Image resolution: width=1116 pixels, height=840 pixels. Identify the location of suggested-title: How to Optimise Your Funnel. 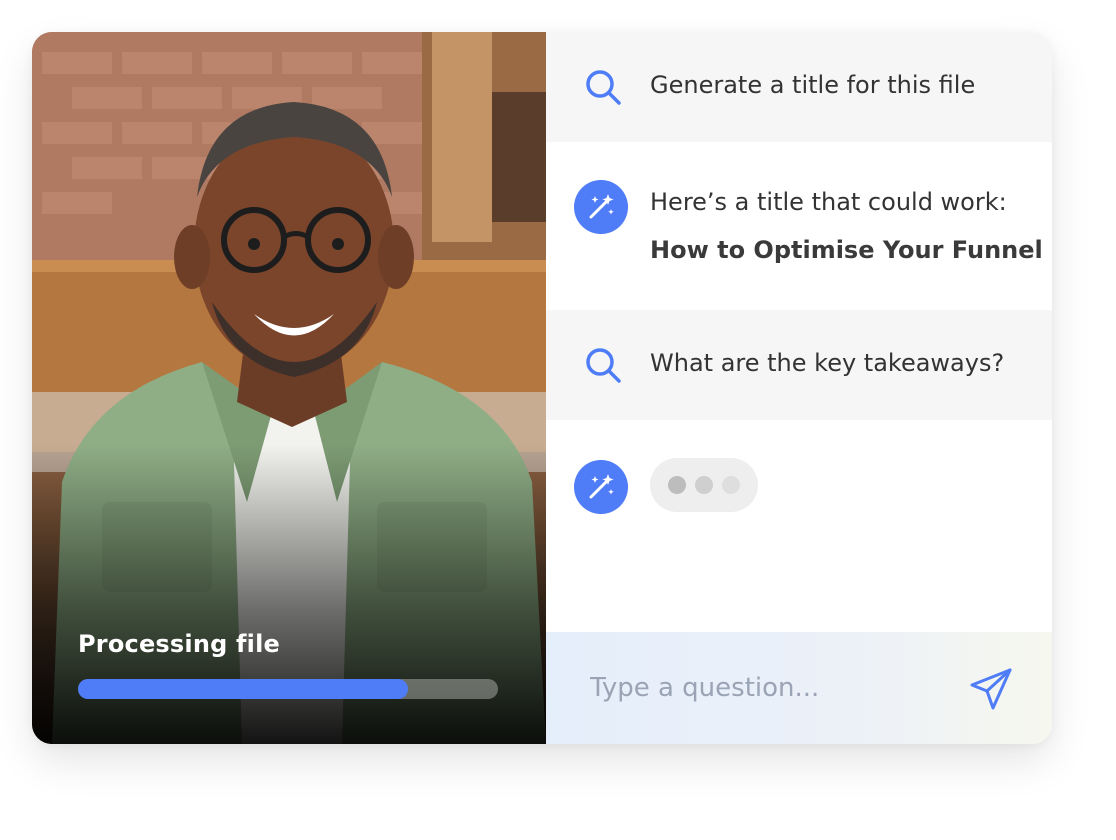
(846, 250).